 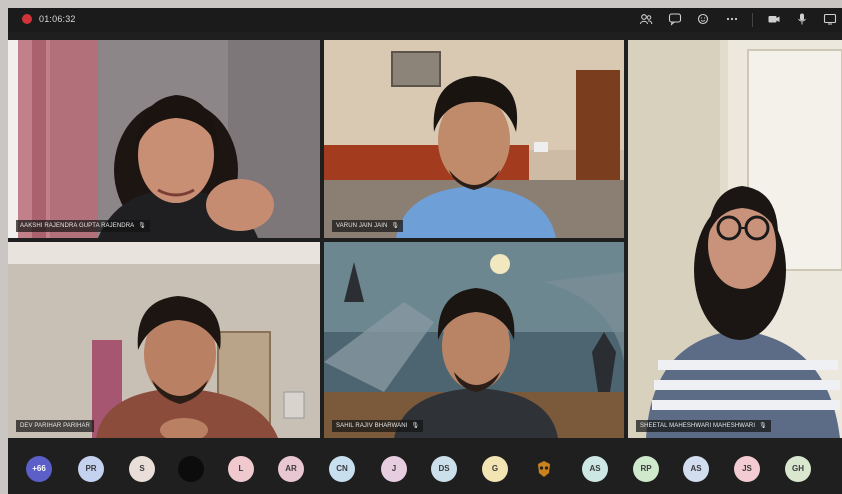 I want to click on share-screen-icon, so click(x=830, y=20).